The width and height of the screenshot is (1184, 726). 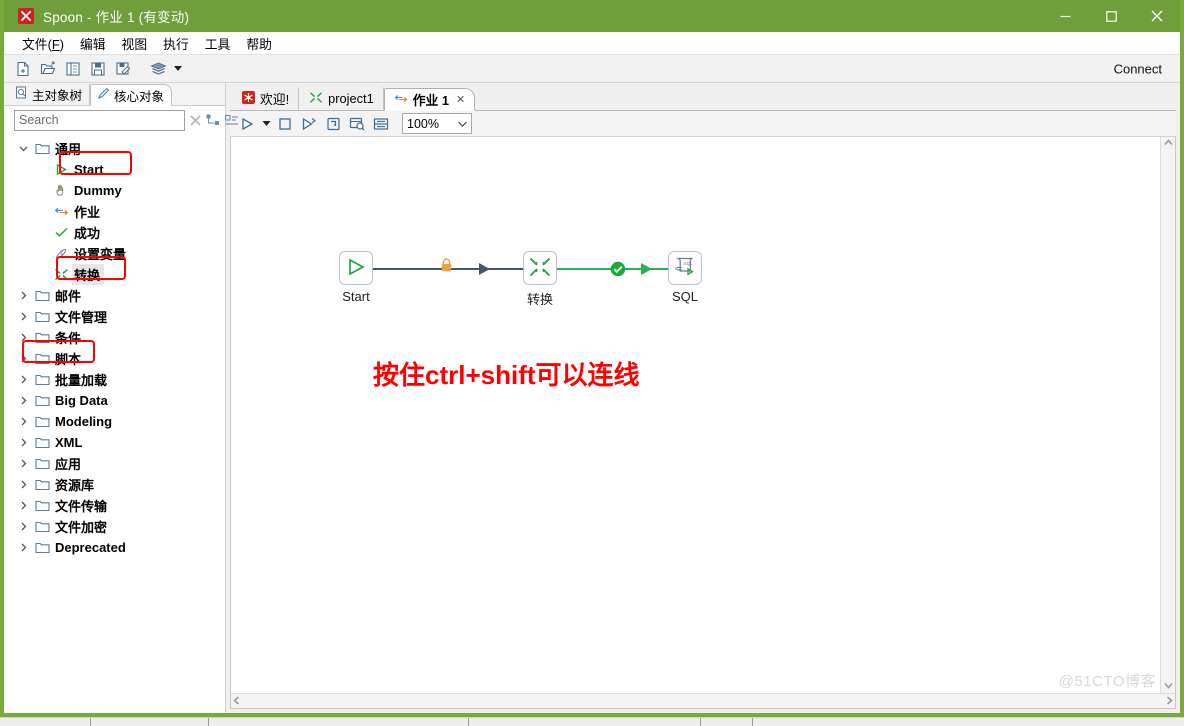 What do you see at coordinates (80, 526) in the screenshot?
I see `tree-node-file-encryption-label: 文件加密` at bounding box center [80, 526].